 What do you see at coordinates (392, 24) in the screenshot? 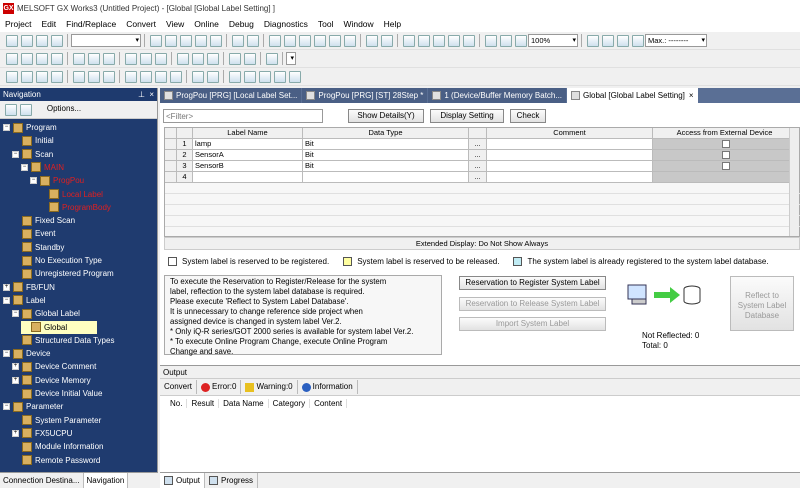
I see `menu-help: Help` at bounding box center [392, 24].